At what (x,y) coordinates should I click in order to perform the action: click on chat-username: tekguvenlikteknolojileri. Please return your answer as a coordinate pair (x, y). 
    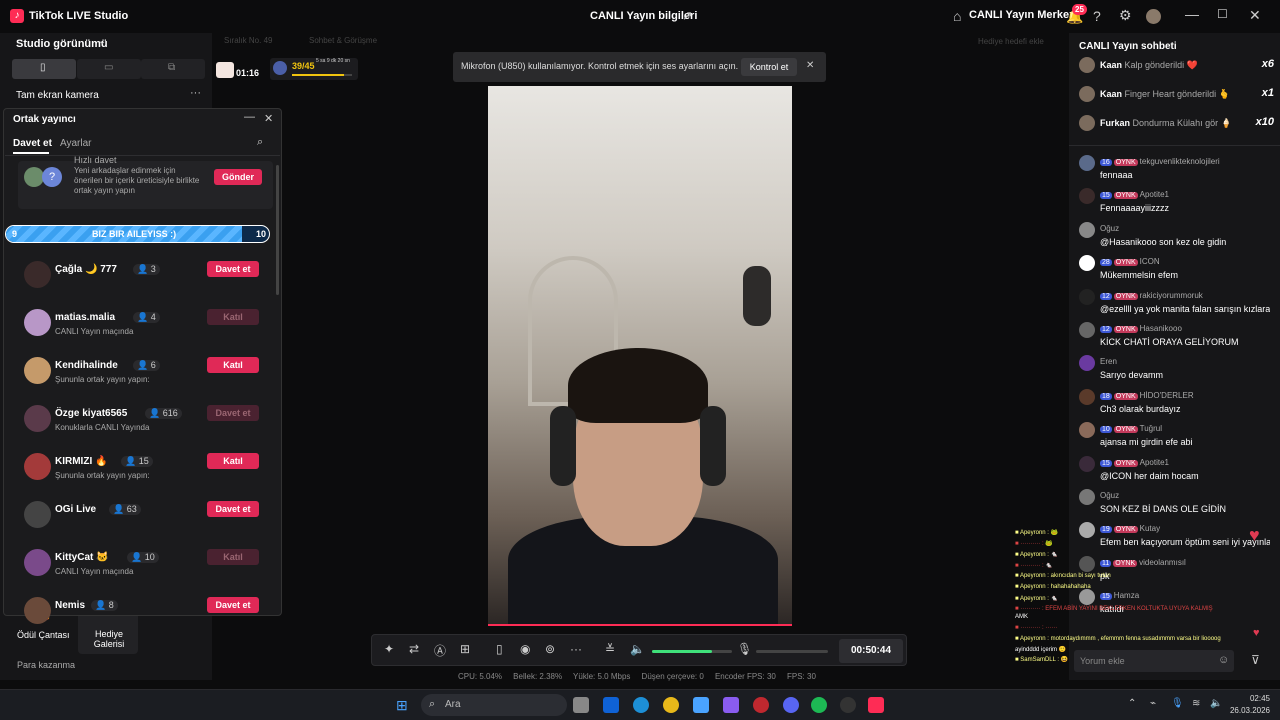
    Looking at the image, I should click on (1180, 161).